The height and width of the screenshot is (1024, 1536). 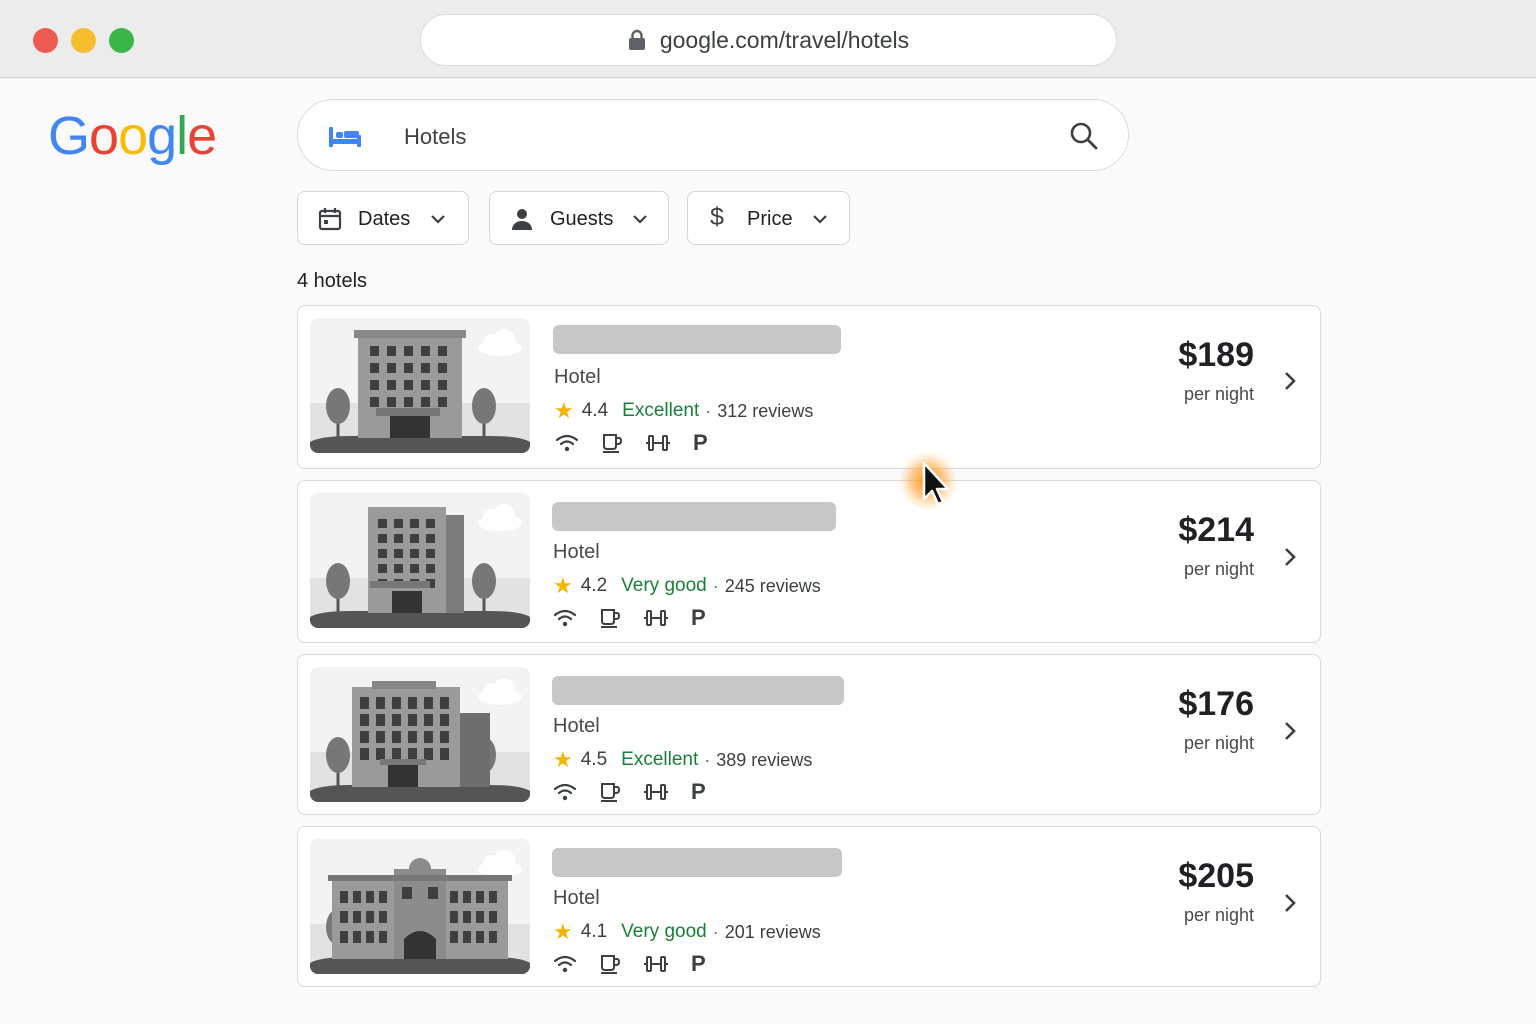 I want to click on search-box: Hotels, so click(x=713, y=135).